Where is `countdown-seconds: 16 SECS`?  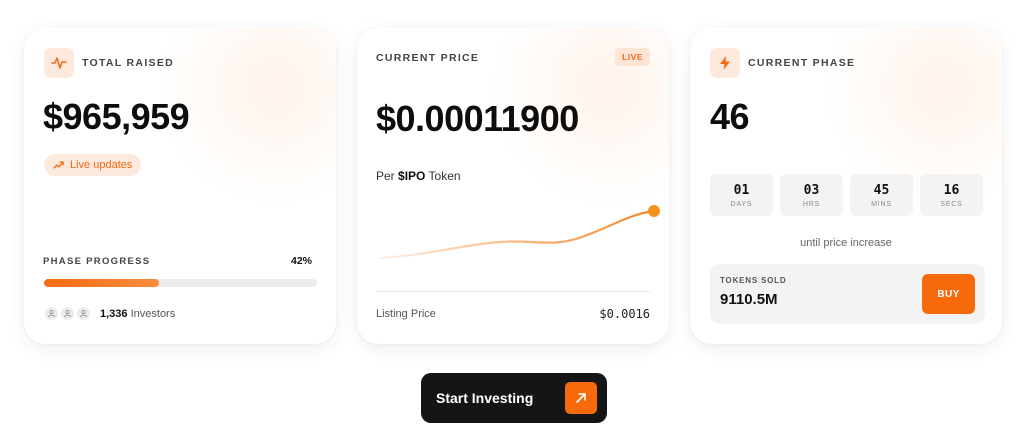
countdown-seconds: 16 SECS is located at coordinates (951, 195).